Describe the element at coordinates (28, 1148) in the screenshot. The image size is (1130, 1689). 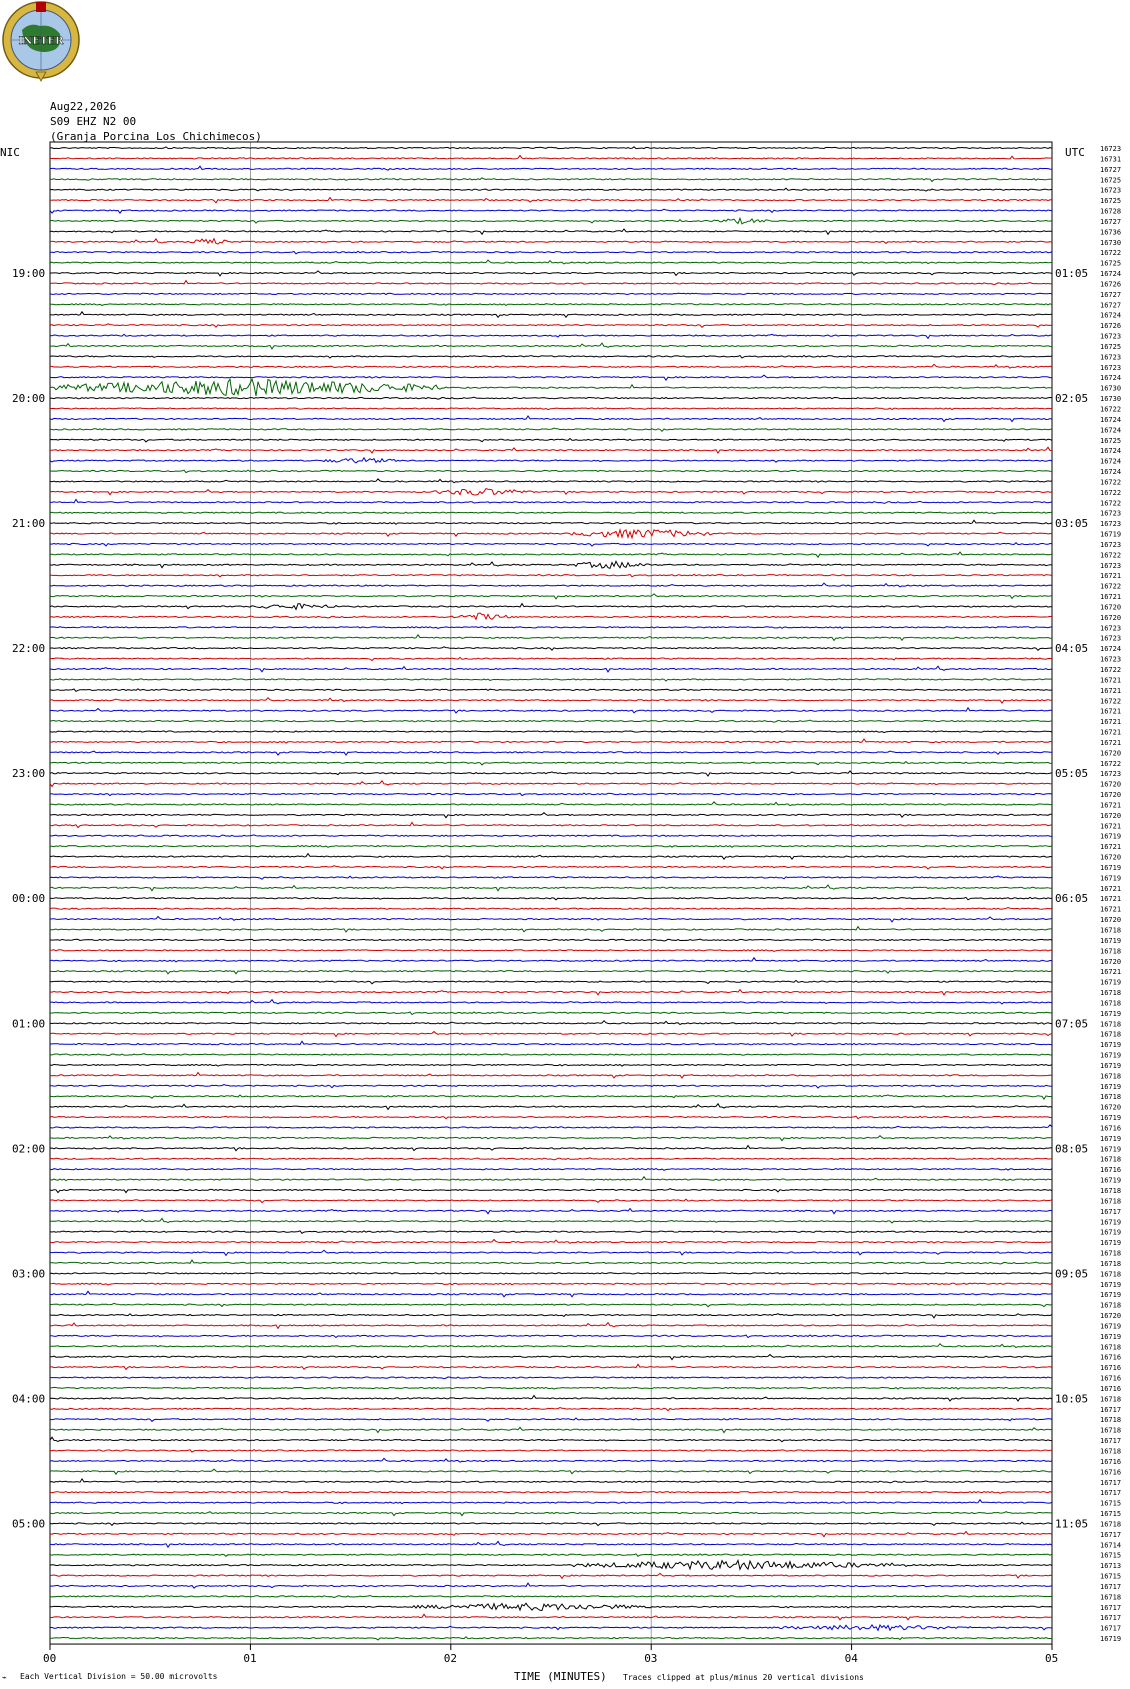
I see `nic-hour-label: 02:00` at that location.